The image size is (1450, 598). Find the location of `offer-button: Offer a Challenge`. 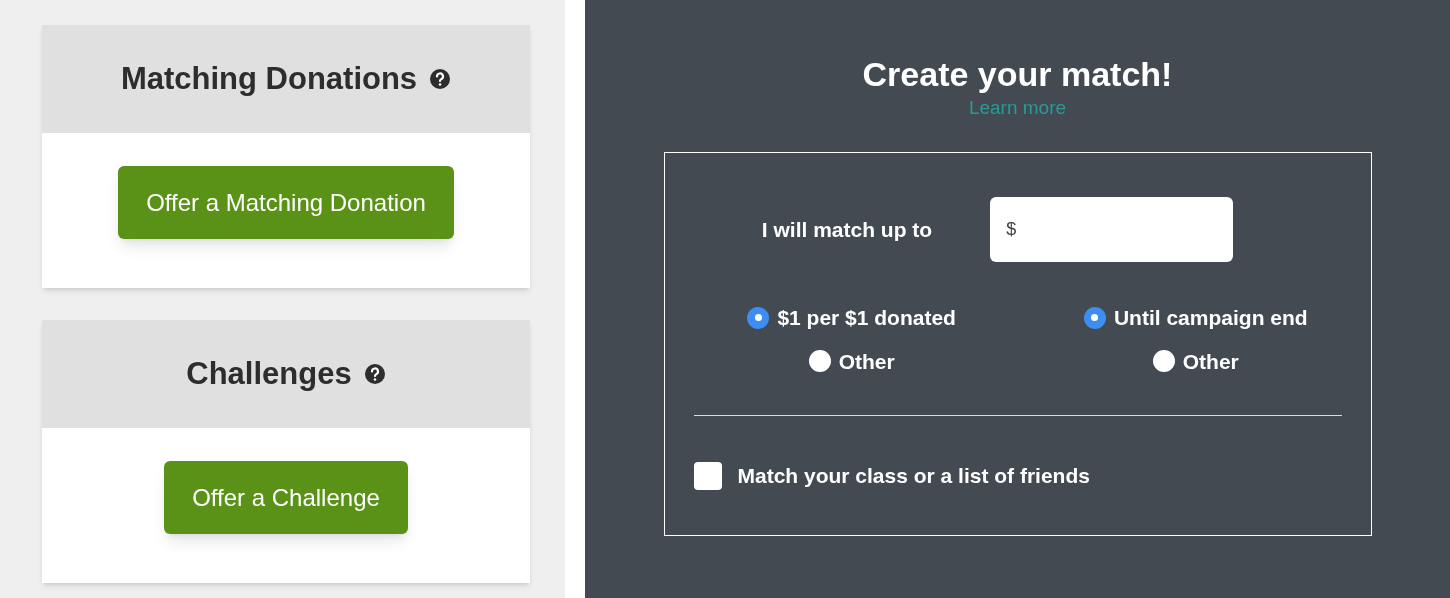

offer-button: Offer a Challenge is located at coordinates (286, 497).